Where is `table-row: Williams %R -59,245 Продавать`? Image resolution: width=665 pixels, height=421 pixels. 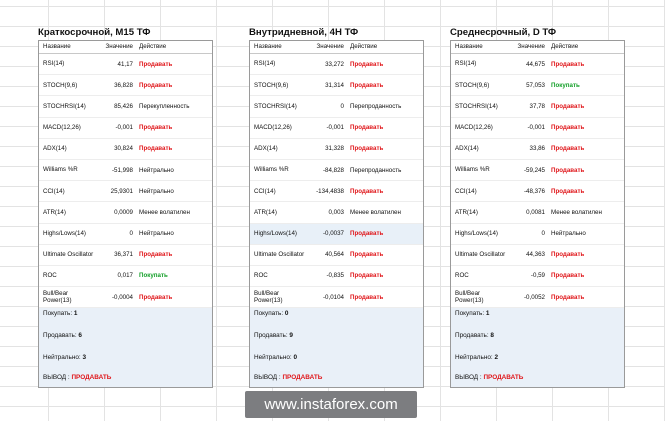 table-row: Williams %R -59,245 Продавать is located at coordinates (537, 171).